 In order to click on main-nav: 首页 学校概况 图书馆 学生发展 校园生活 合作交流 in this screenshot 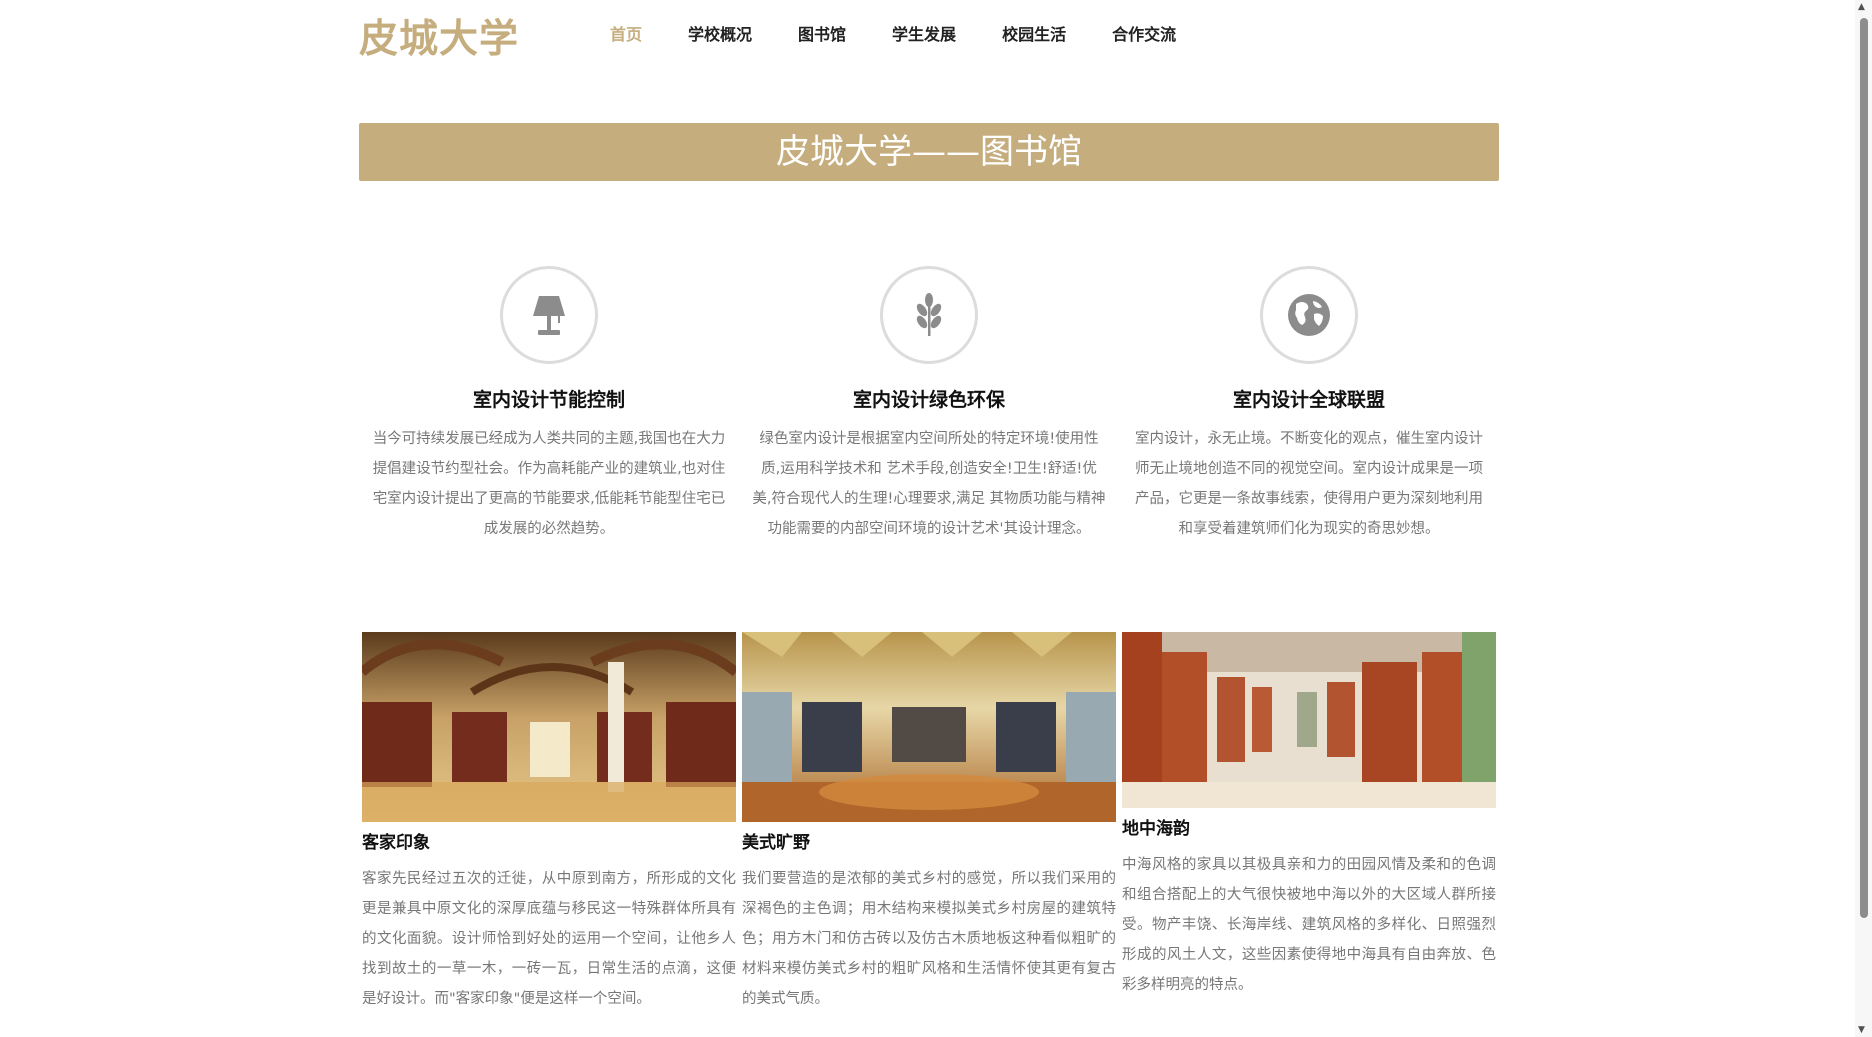, I will do `click(916, 33)`.